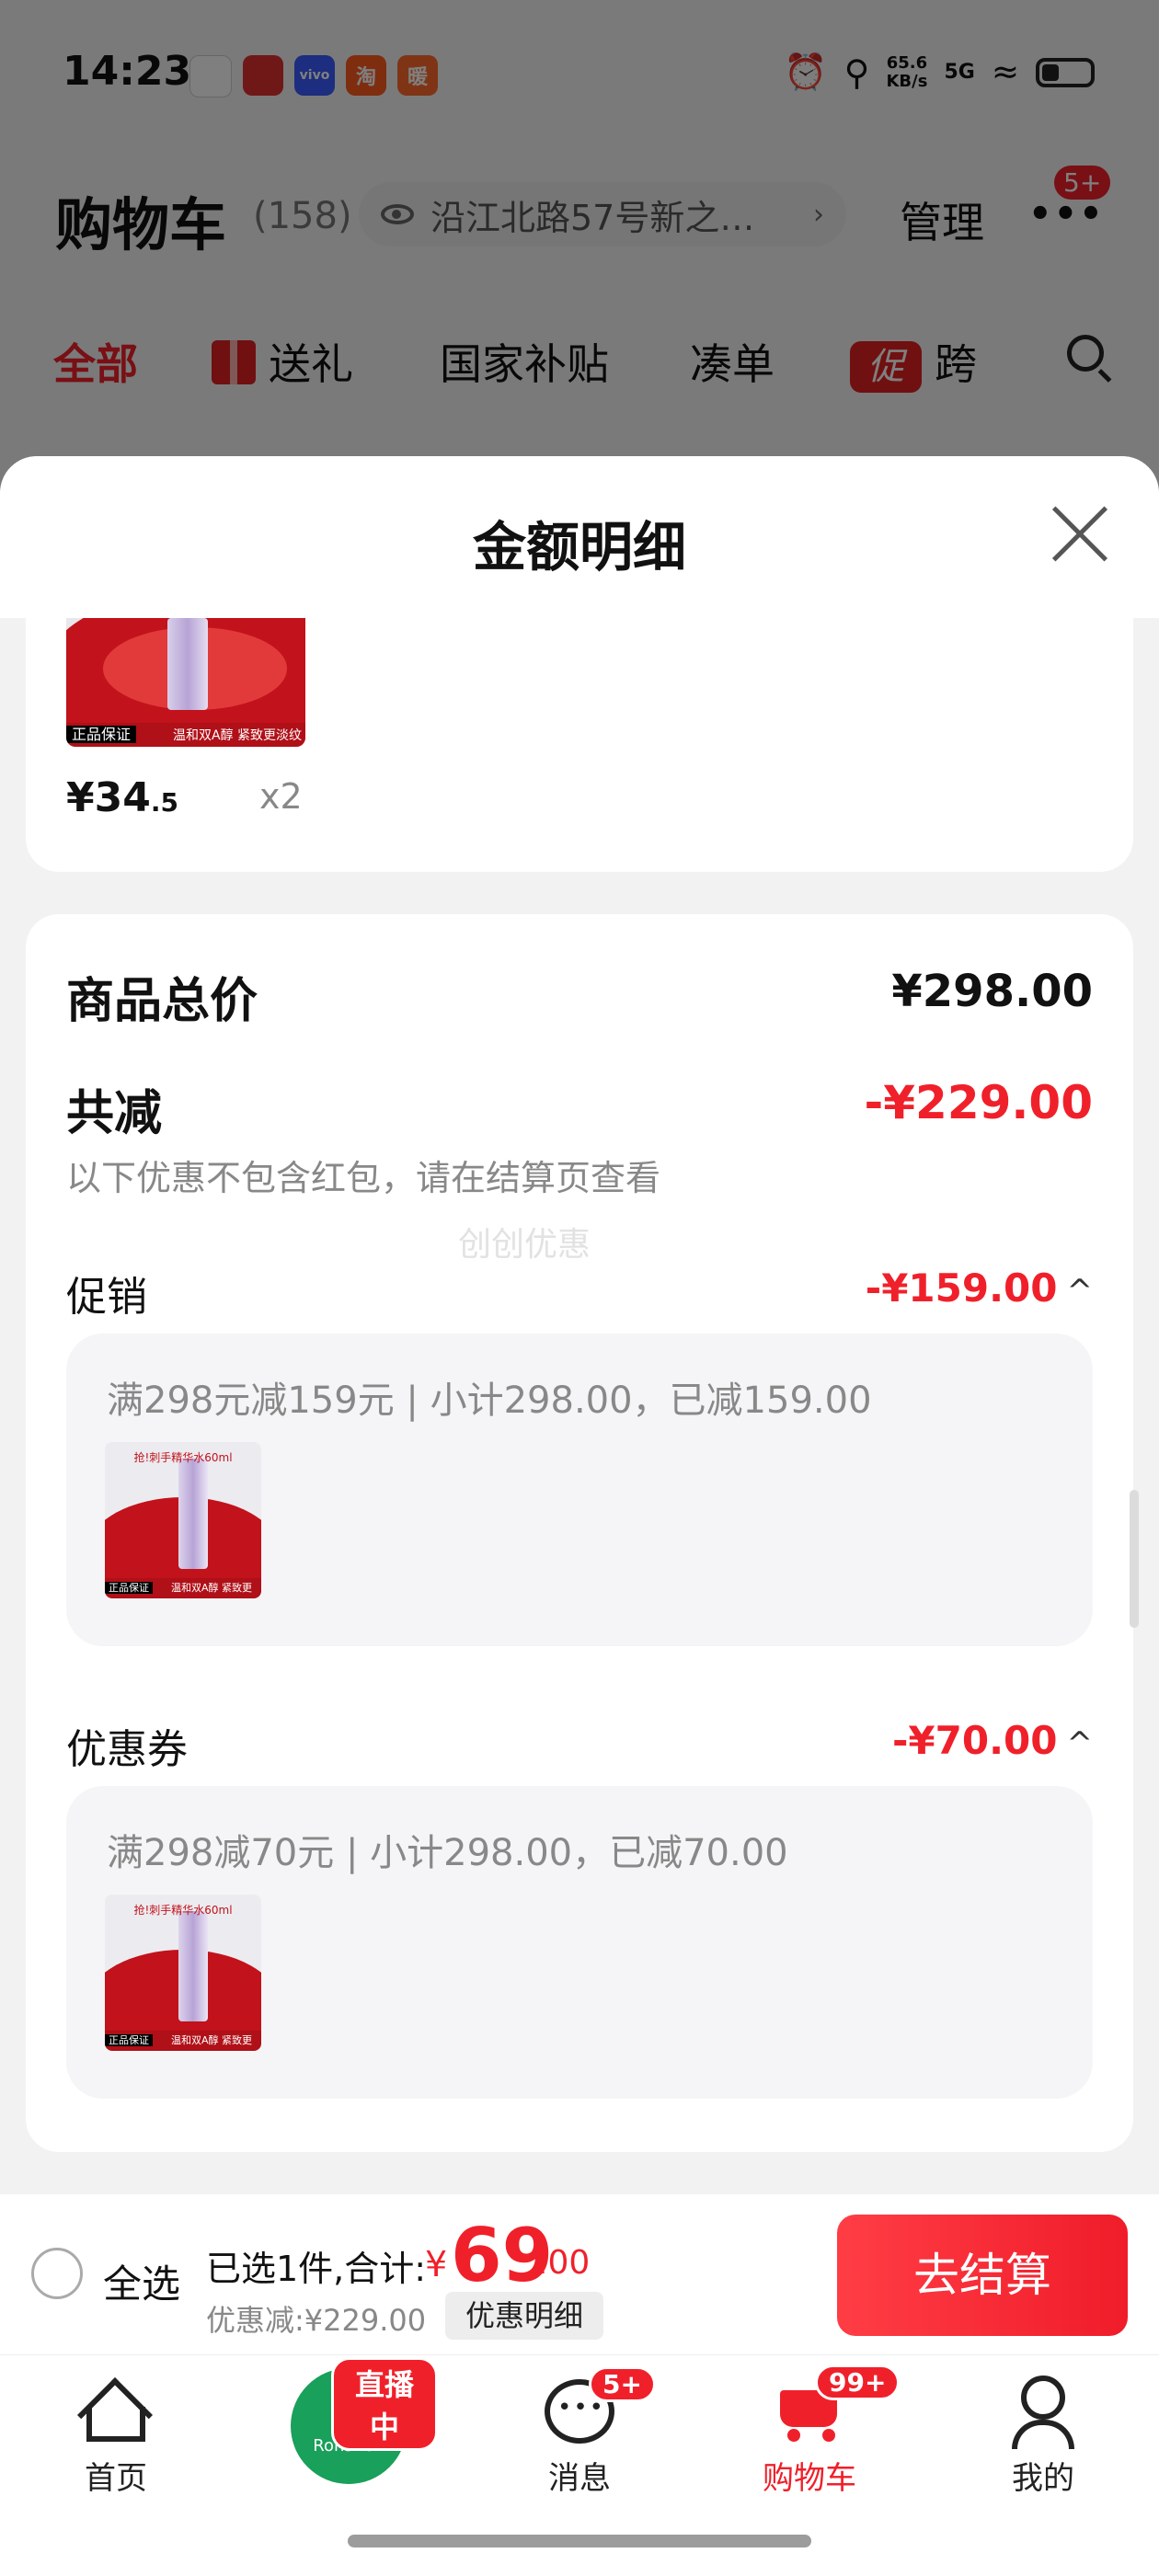 The height and width of the screenshot is (2576, 1159). What do you see at coordinates (979, 1103) in the screenshot?
I see `total-reduction-value: -¥229.00` at bounding box center [979, 1103].